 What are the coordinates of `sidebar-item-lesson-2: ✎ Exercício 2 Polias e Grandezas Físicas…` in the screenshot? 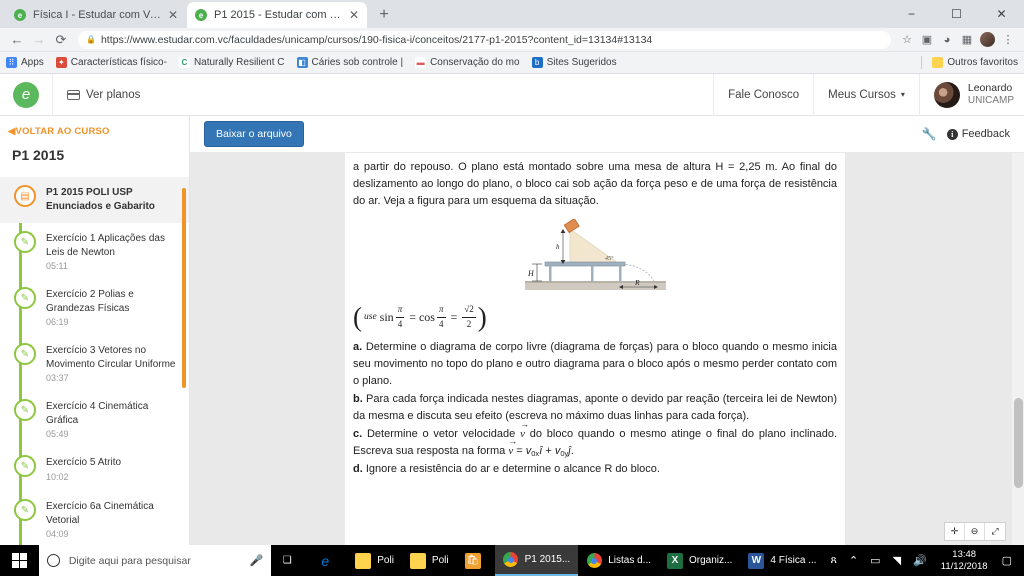 It's located at (94, 307).